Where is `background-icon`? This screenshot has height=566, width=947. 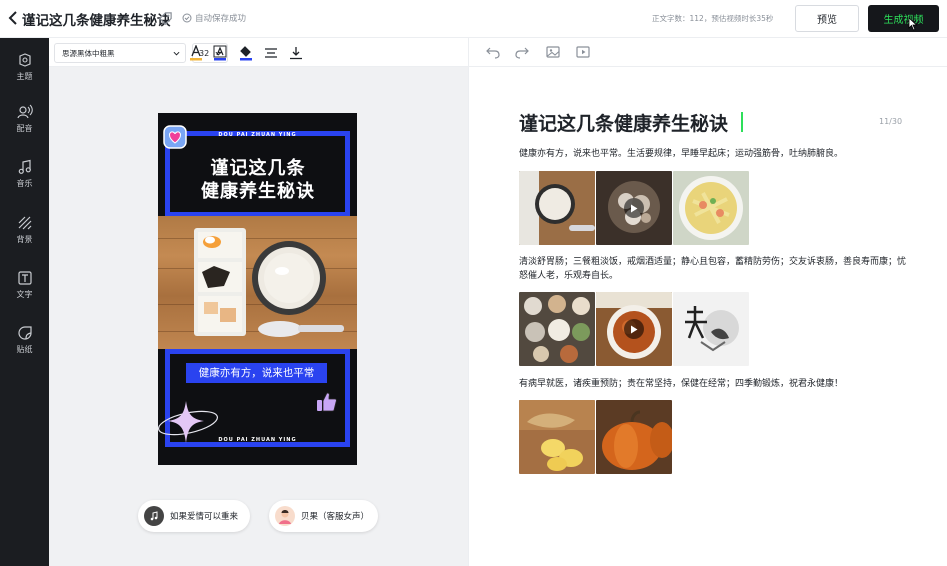
background-icon is located at coordinates (24, 223).